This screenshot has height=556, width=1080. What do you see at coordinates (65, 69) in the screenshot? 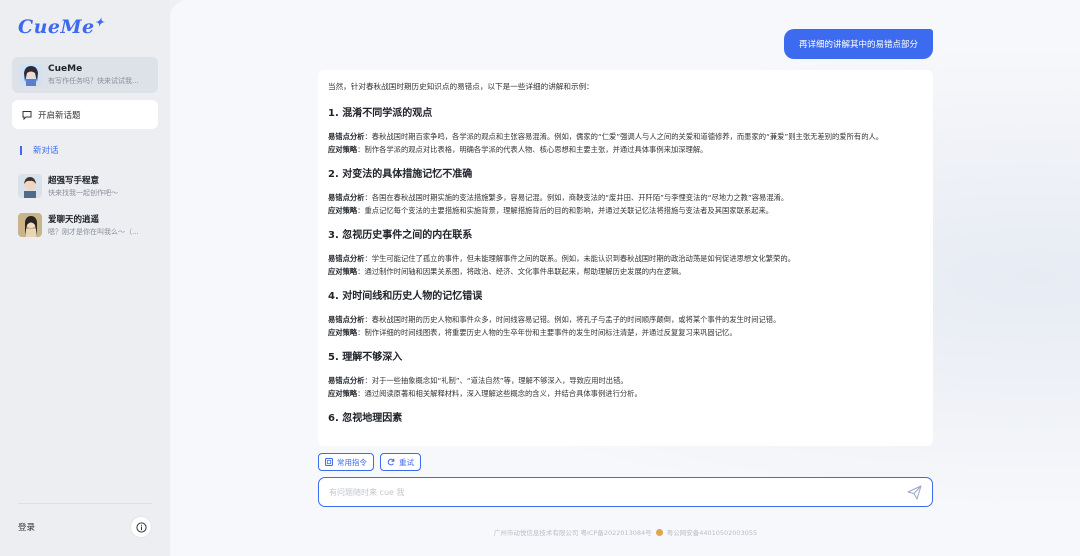
I see `agent-name: CueMe` at bounding box center [65, 69].